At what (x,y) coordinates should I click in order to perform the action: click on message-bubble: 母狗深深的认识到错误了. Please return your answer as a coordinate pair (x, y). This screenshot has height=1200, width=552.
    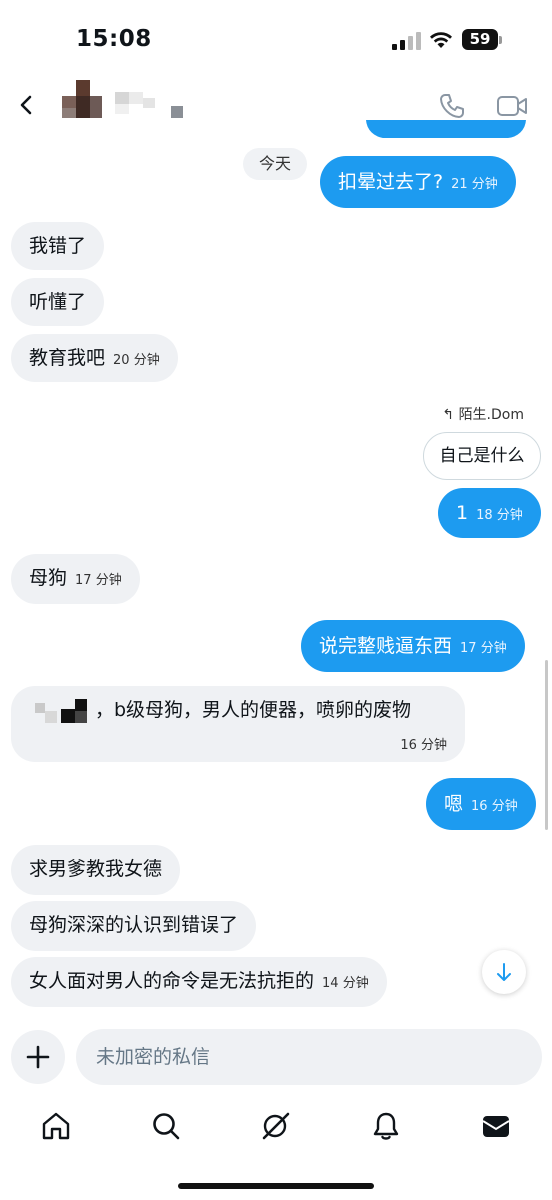
    Looking at the image, I should click on (134, 926).